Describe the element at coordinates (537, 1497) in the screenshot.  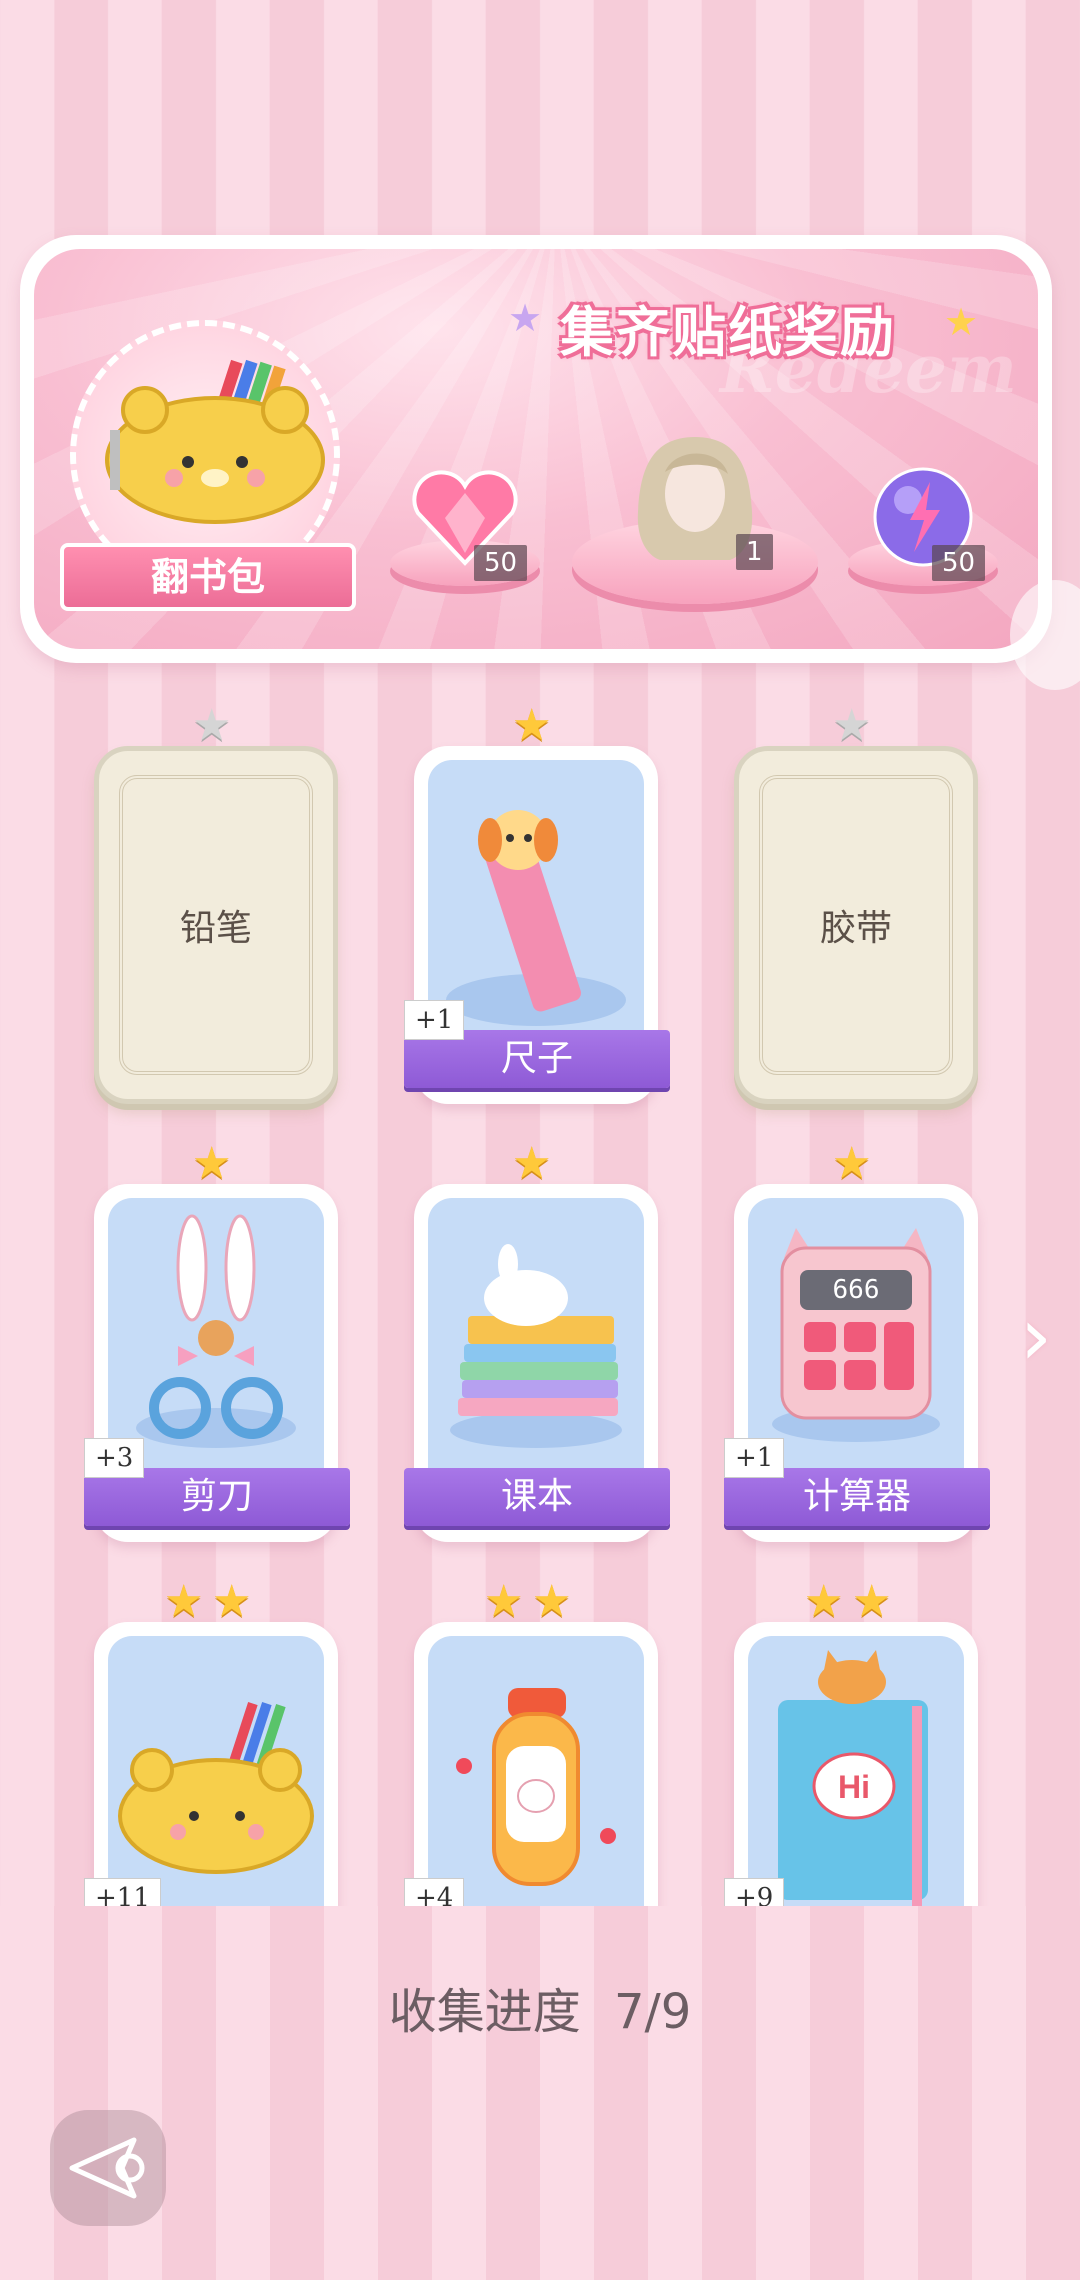
I see `sticker-name-ribbon: 课本` at that location.